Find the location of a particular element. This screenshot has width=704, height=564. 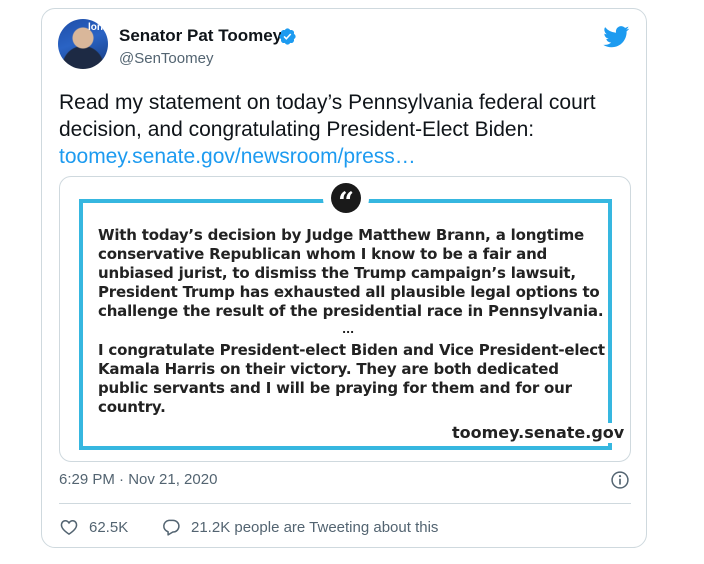

quote-mark-glyph: “ is located at coordinates (346, 202).